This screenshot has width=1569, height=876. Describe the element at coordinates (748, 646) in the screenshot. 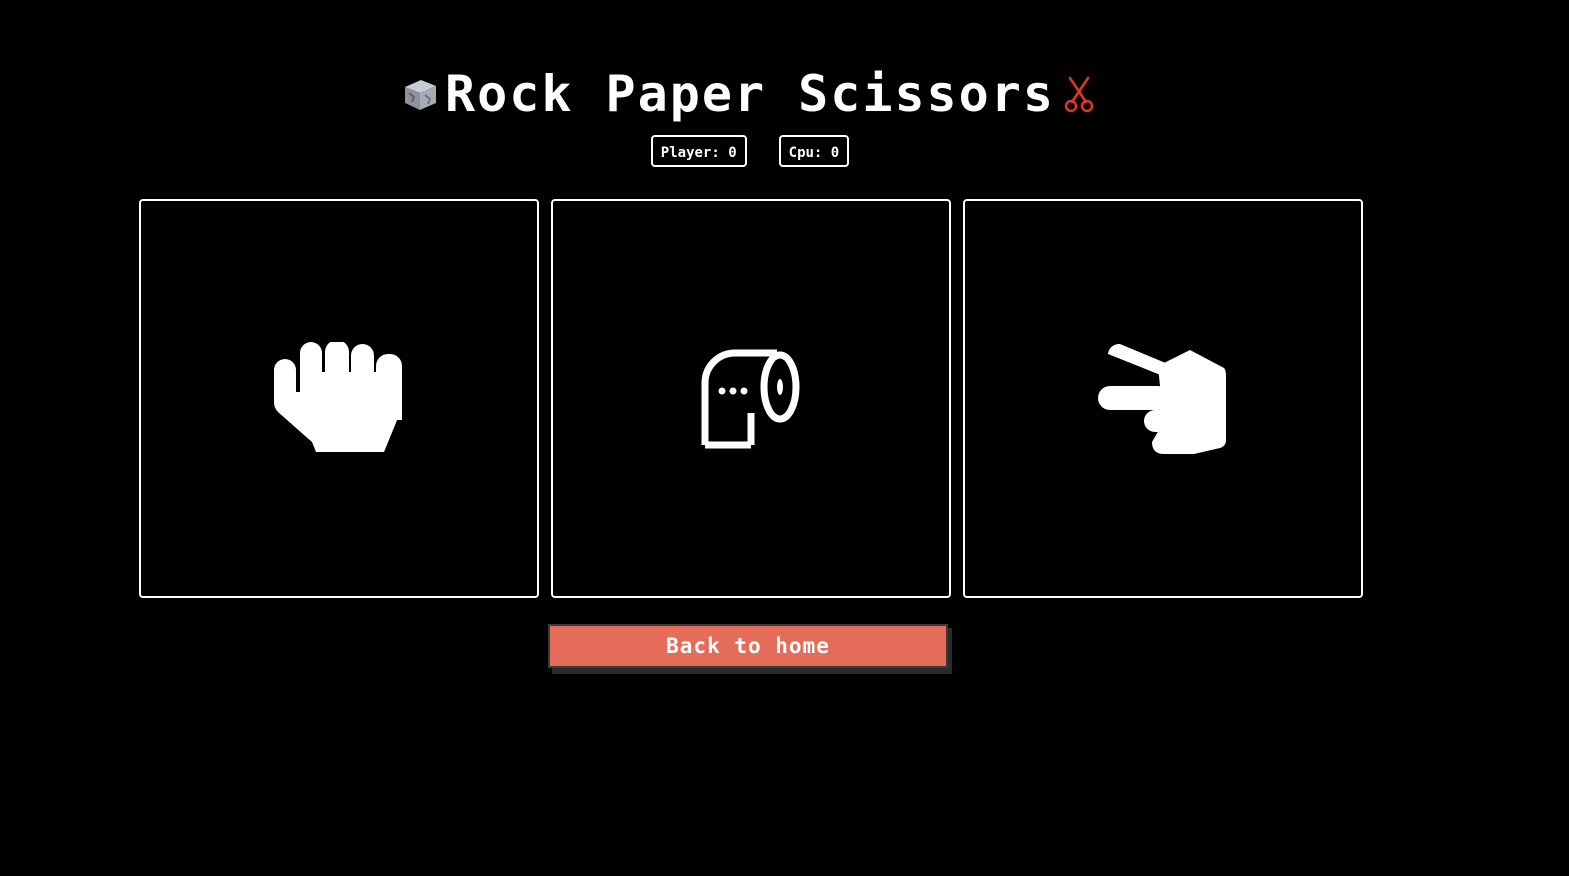

I see `back-to-home-button: Back to home` at that location.